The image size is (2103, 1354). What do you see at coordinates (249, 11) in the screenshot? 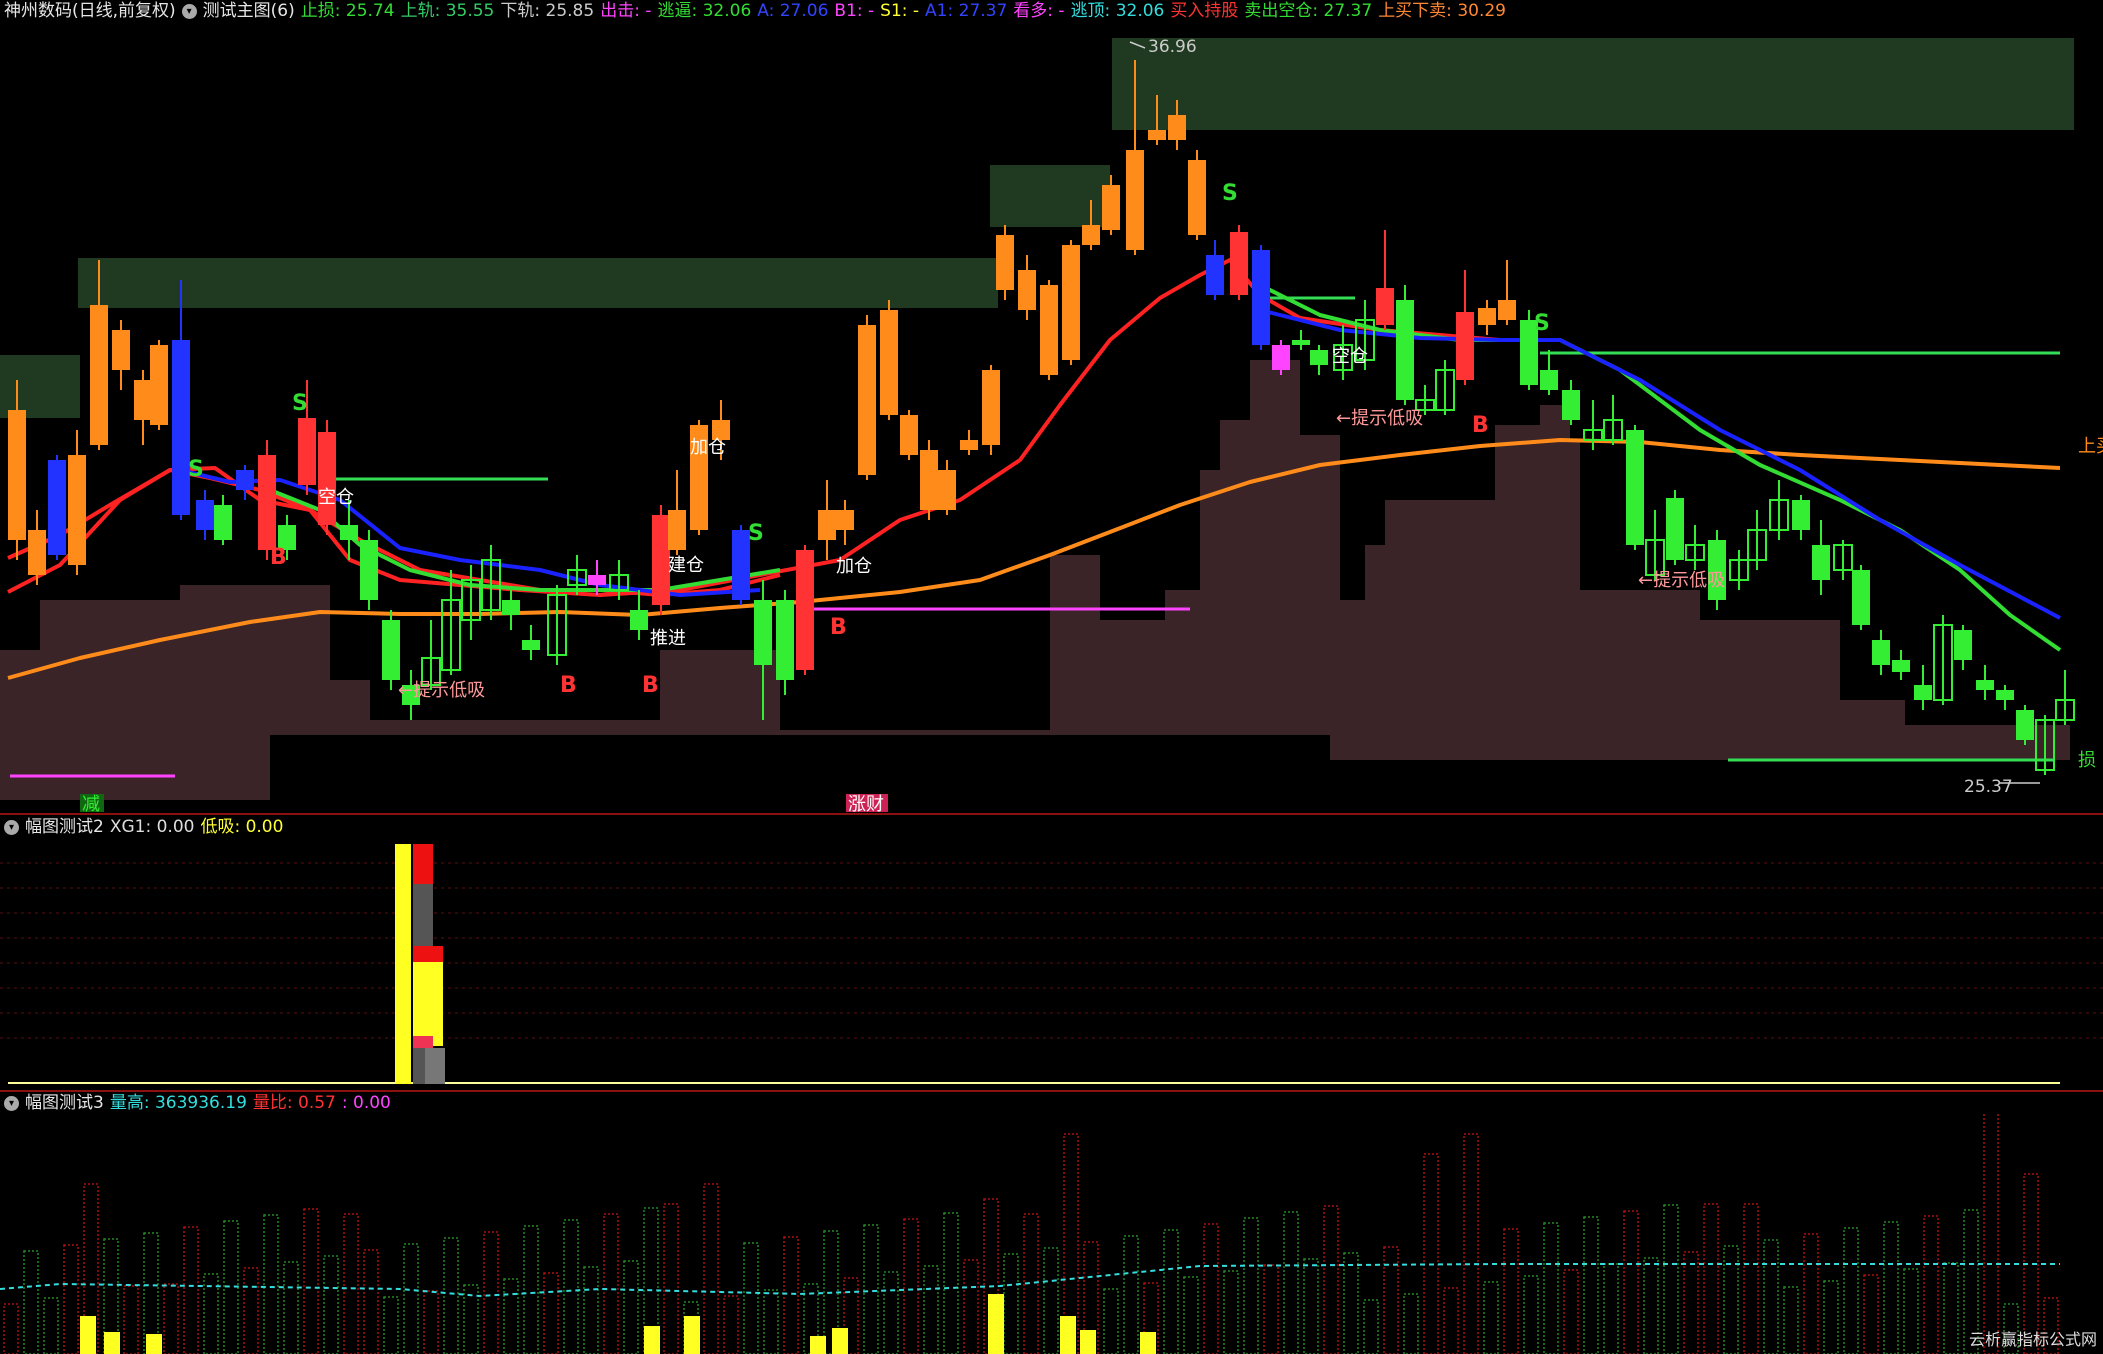
I see `indicator-name: 测试主图(6)` at bounding box center [249, 11].